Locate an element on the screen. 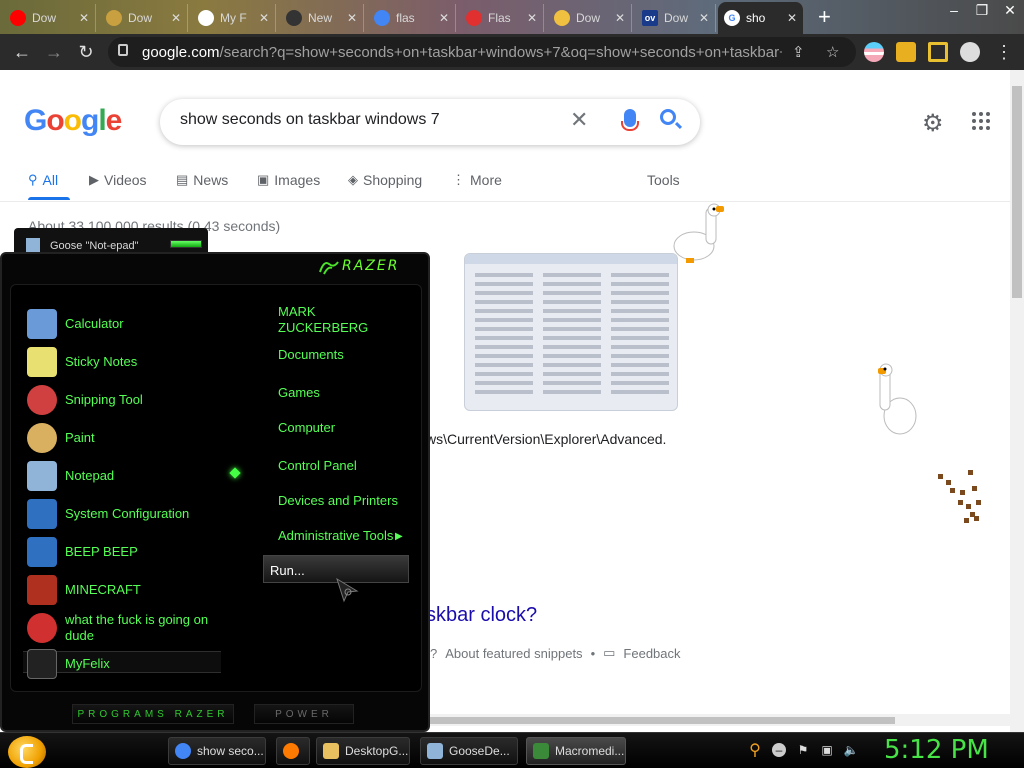 This screenshot has width=1024, height=768. search-icon is located at coordinates (668, 117).